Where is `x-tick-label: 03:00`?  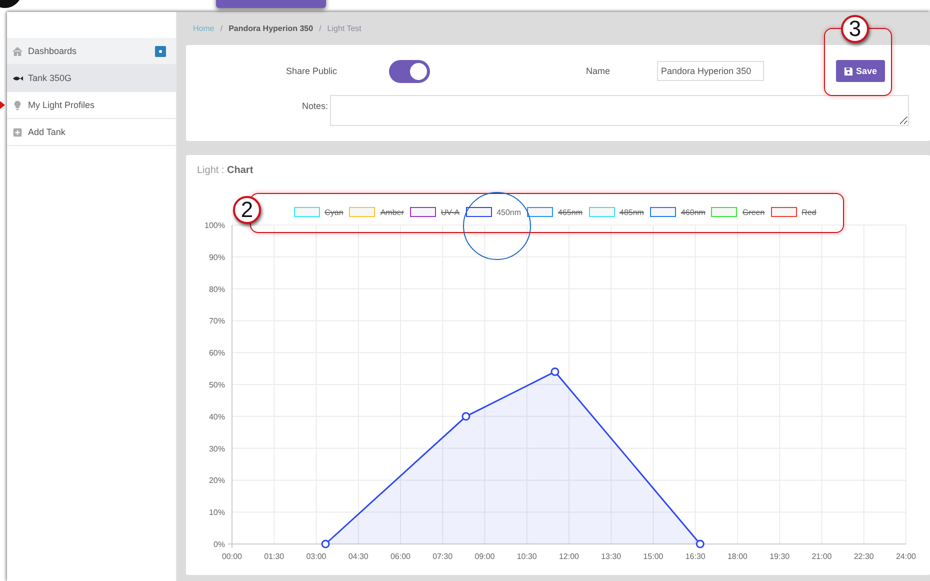 x-tick-label: 03:00 is located at coordinates (316, 556).